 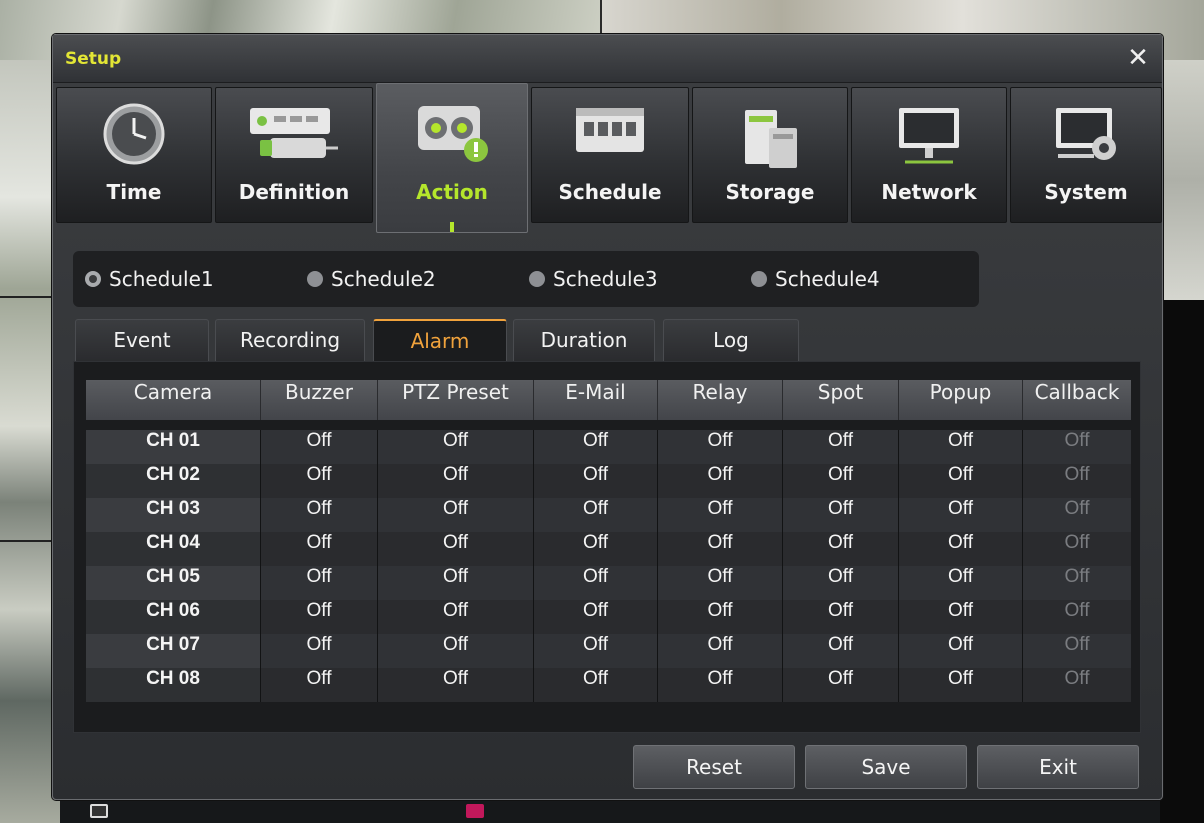 I want to click on schedule-radio-1: Schedule1, so click(x=149, y=279).